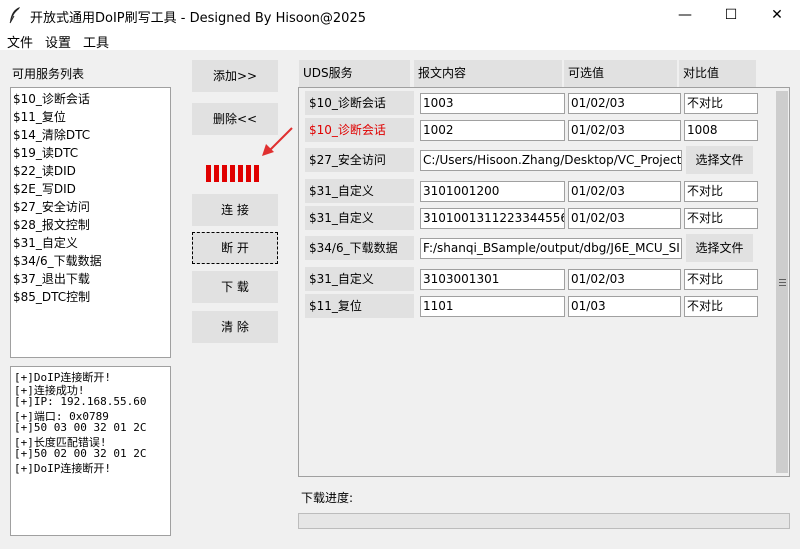 The width and height of the screenshot is (800, 549). Describe the element at coordinates (235, 248) in the screenshot. I see `disconnect-button: 断 开` at that location.